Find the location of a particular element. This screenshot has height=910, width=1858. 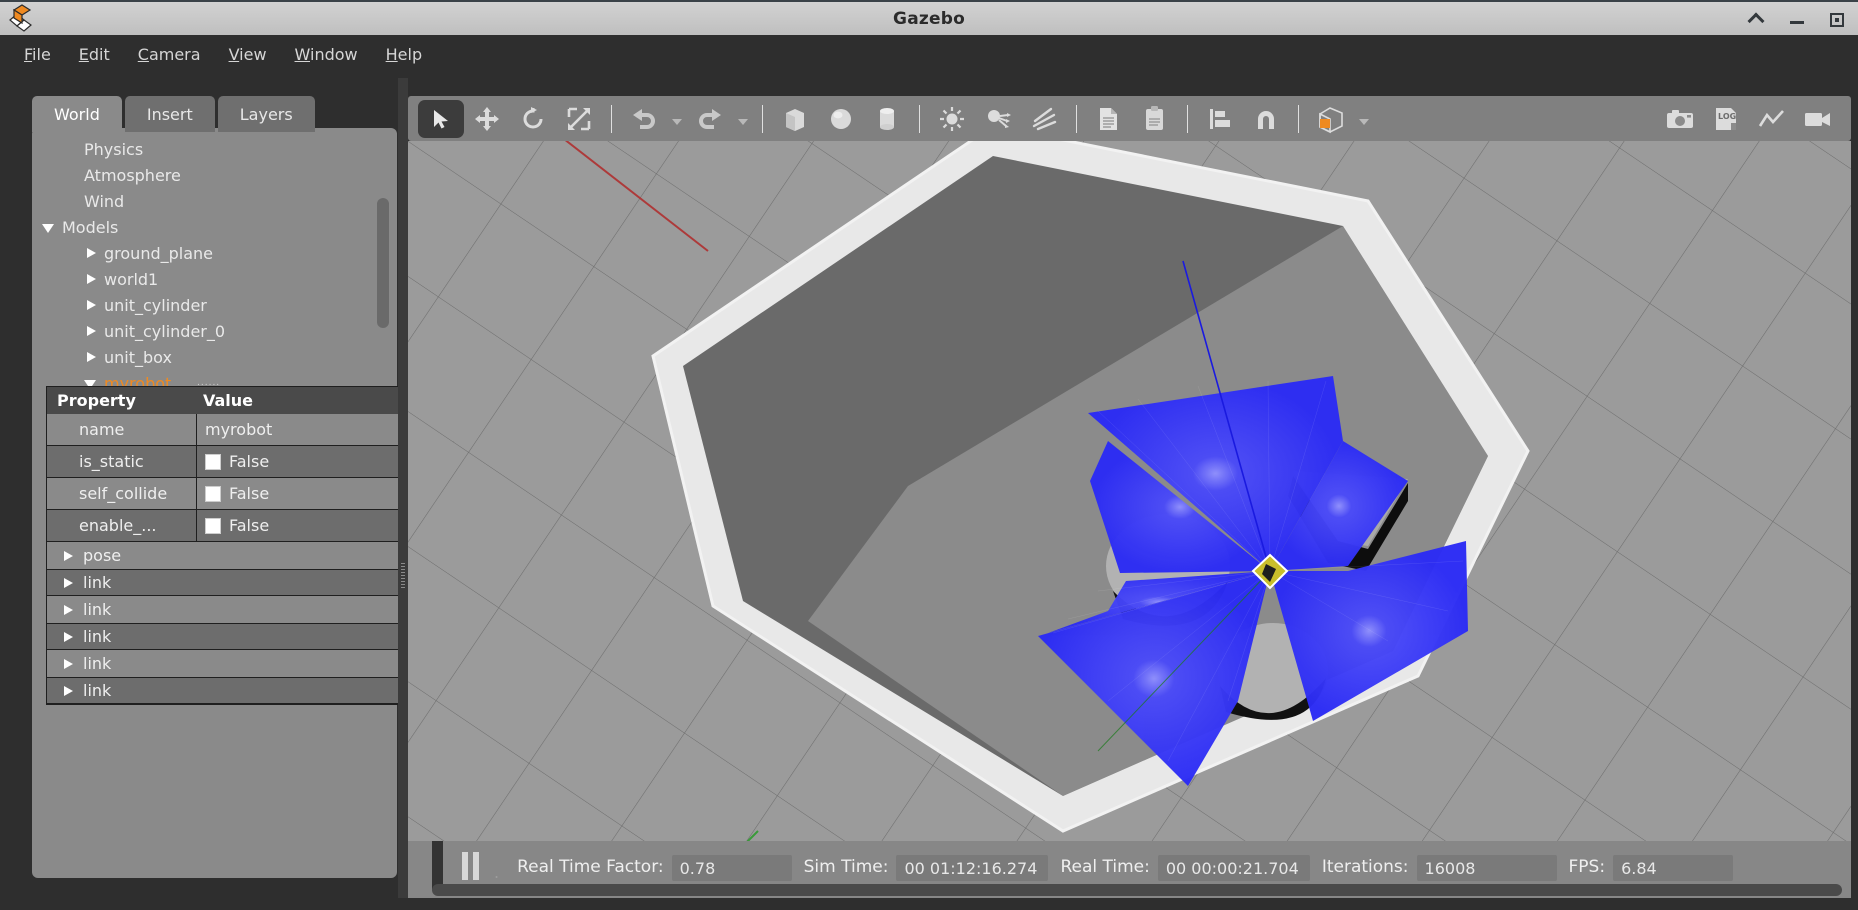

pause-button is located at coordinates (470, 866).